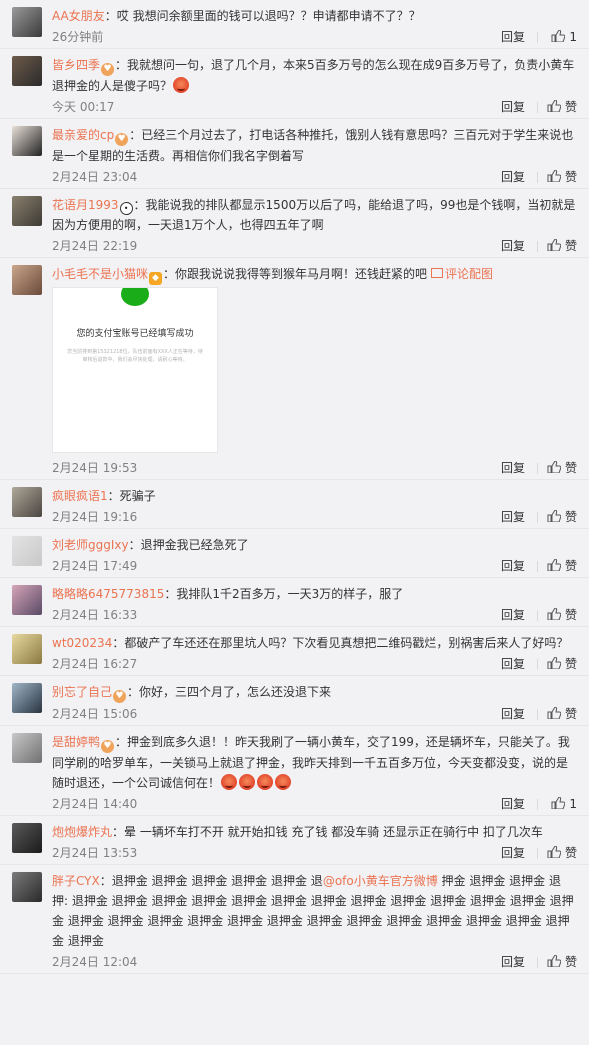  I want to click on comment-body: ：你跟我说说我得等到猴年马月啊！还钱赶紧的吧, so click(295, 274).